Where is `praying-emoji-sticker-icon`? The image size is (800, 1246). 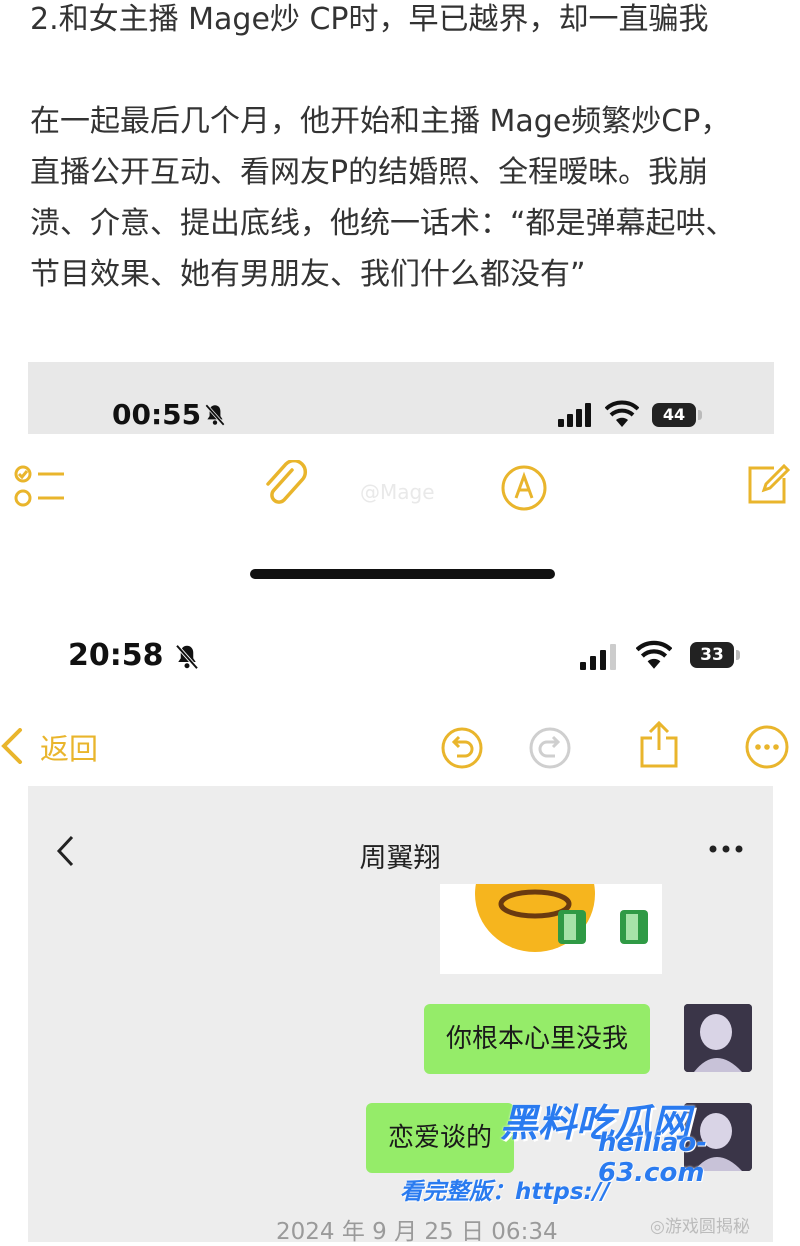
praying-emoji-sticker-icon is located at coordinates (561, 918).